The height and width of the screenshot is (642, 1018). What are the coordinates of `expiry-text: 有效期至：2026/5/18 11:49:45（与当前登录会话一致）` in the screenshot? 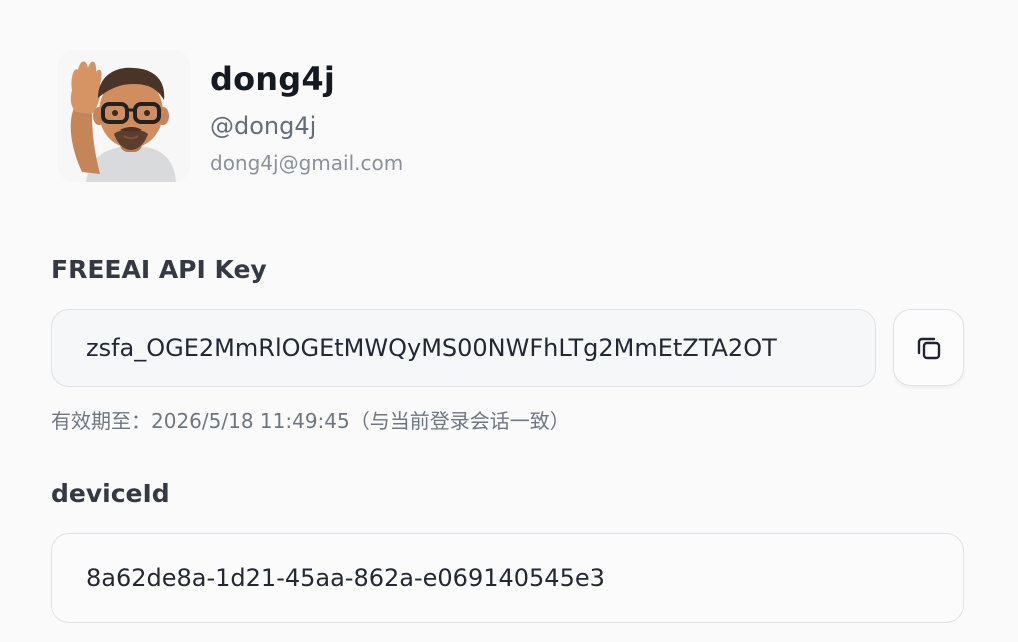 It's located at (310, 421).